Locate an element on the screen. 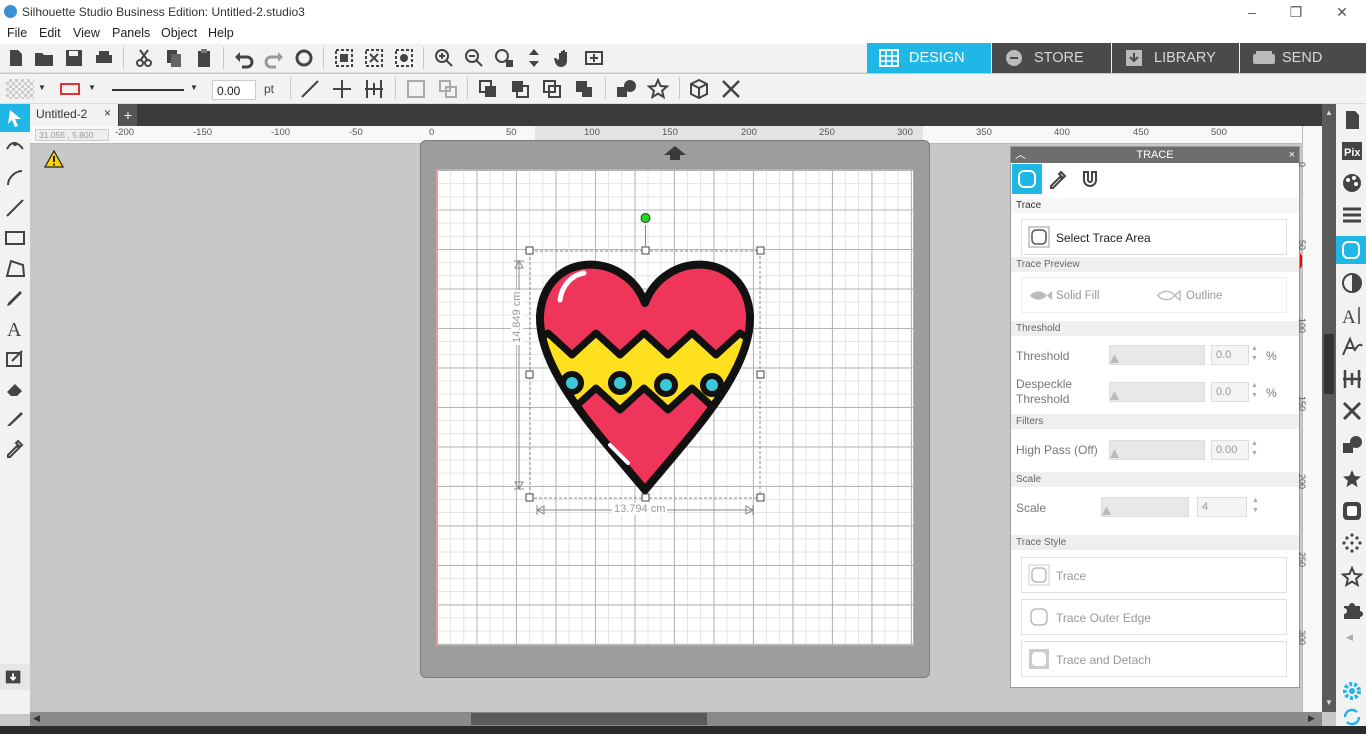 This screenshot has width=1366, height=734. zoom-selection-icon is located at coordinates (504, 58).